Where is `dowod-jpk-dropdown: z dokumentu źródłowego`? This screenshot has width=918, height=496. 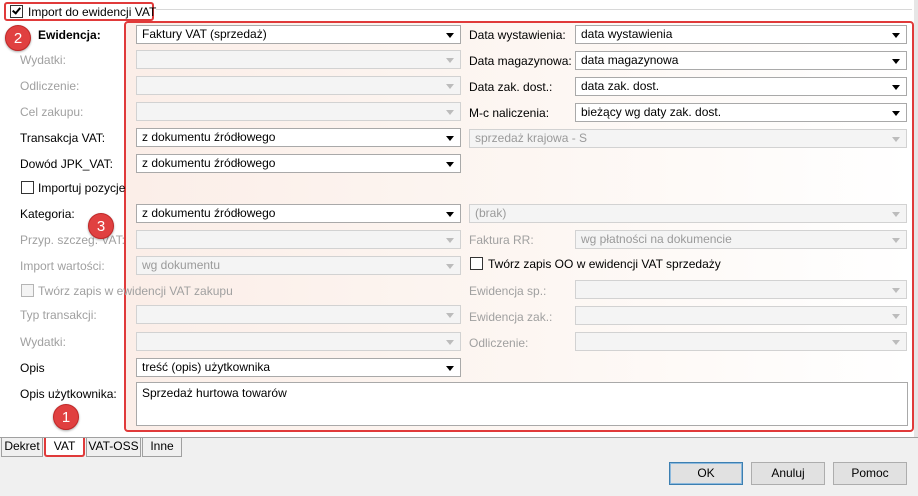
dowod-jpk-dropdown: z dokumentu źródłowego is located at coordinates (298, 163).